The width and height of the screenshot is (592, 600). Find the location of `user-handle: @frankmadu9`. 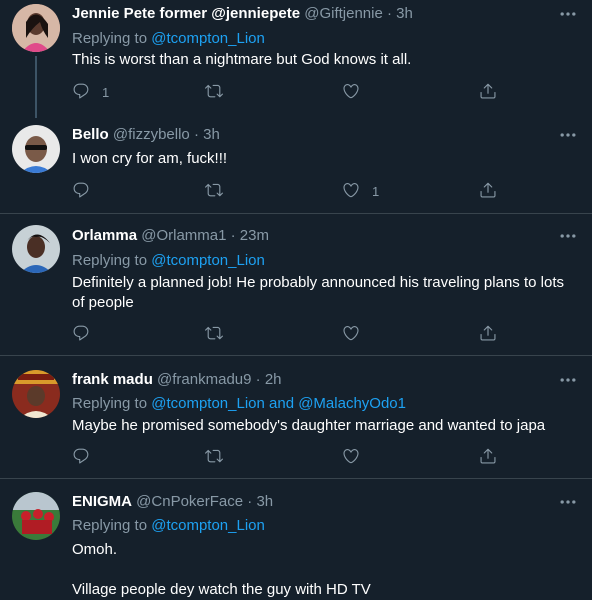

user-handle: @frankmadu9 is located at coordinates (204, 379).